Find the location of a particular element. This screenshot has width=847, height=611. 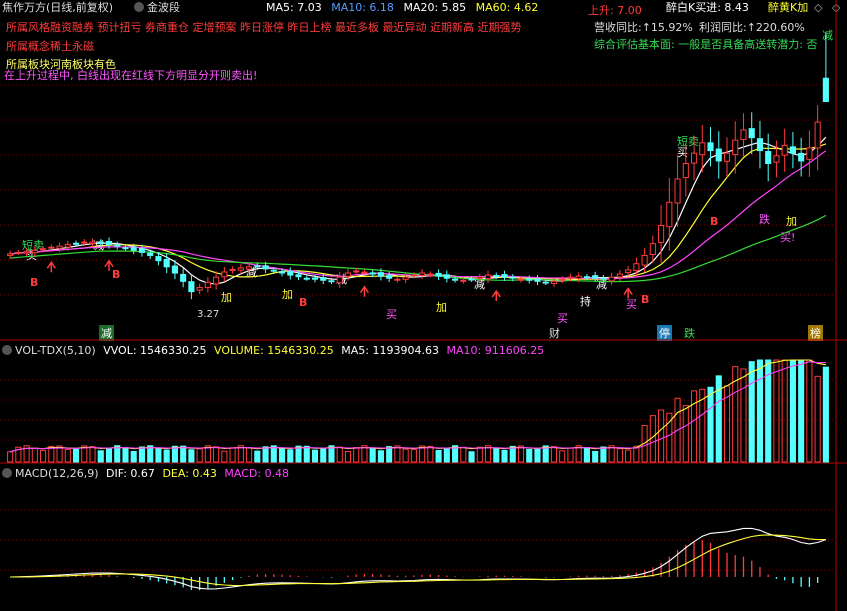

dea-line is located at coordinates (418, 560).